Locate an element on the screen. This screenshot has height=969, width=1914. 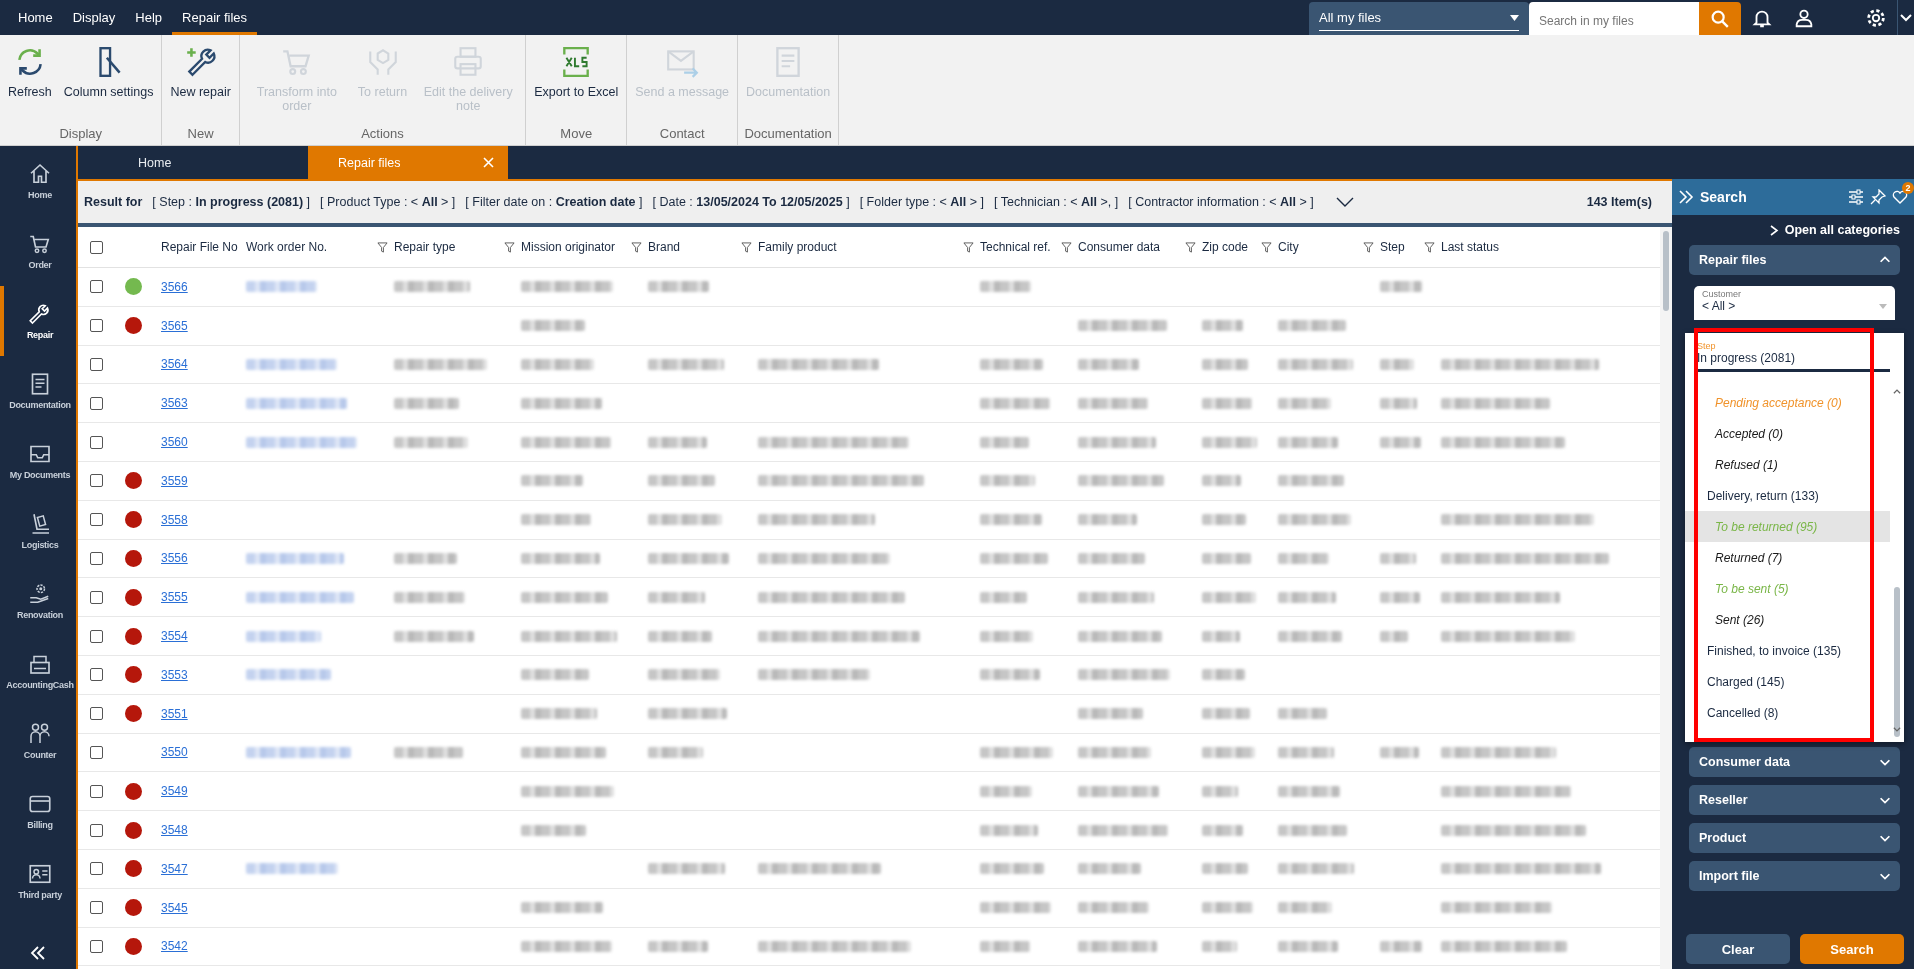
file-number-link: 3551 is located at coordinates (174, 713).